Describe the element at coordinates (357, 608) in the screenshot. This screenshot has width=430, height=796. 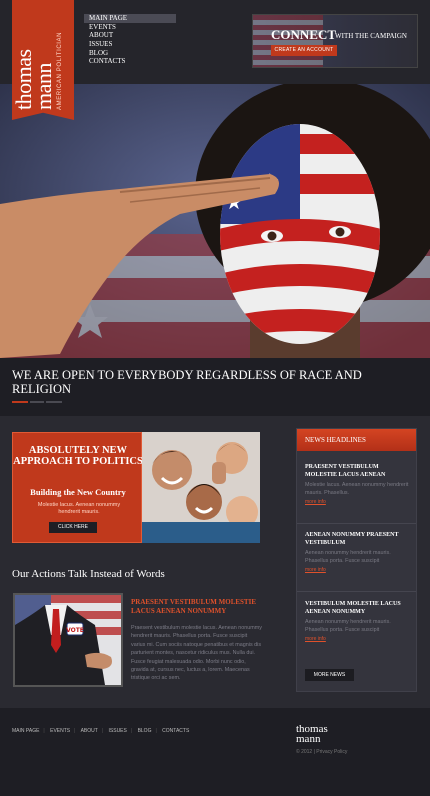
I see `news-item-title: VESTIBULUM MOLESTIE LACUS AENEAN NONUMMY` at that location.